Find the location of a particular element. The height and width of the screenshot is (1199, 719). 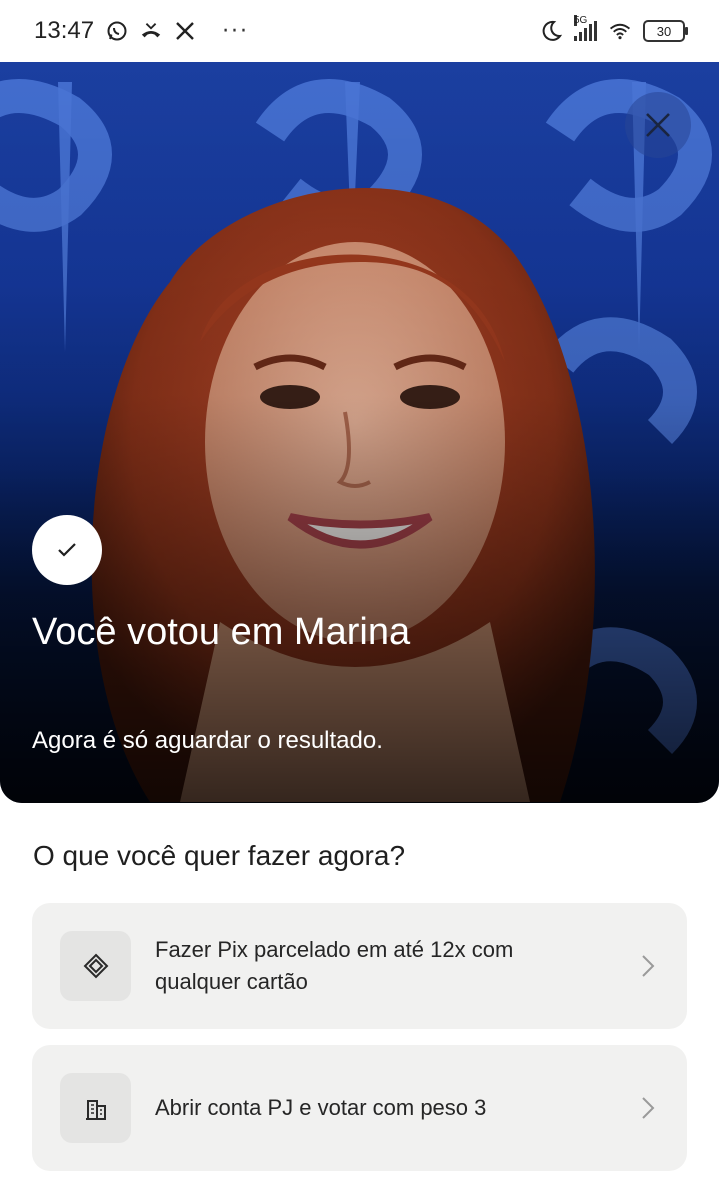

vote-check-badge is located at coordinates (67, 550).